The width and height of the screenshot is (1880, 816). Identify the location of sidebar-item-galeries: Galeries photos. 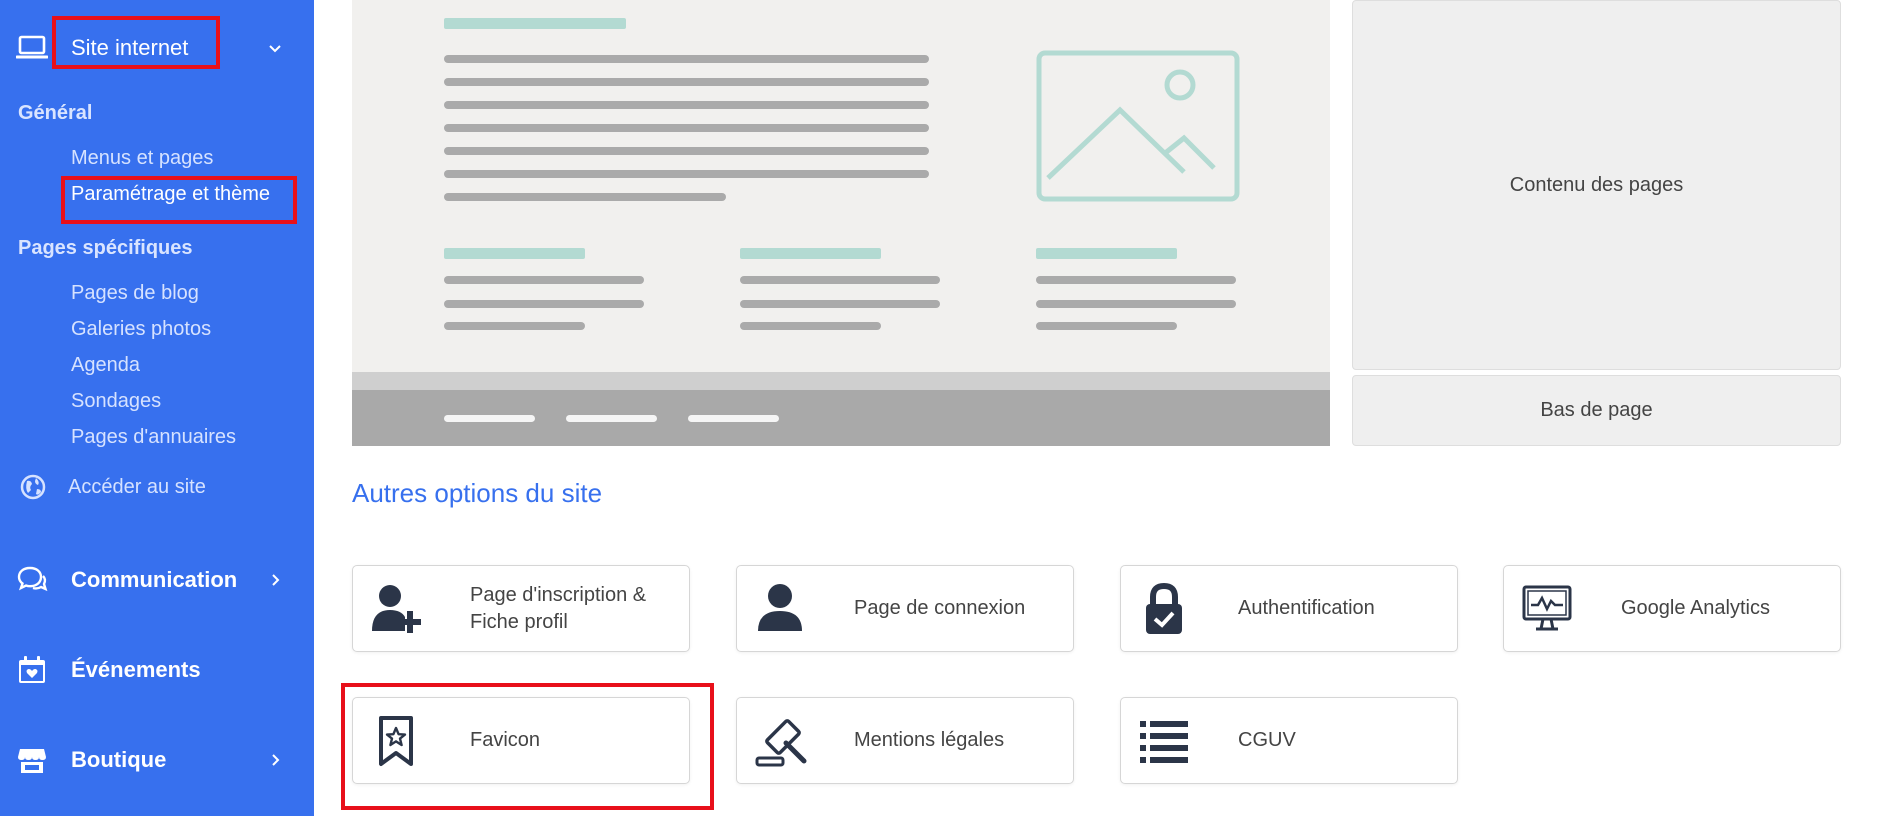
(141, 329).